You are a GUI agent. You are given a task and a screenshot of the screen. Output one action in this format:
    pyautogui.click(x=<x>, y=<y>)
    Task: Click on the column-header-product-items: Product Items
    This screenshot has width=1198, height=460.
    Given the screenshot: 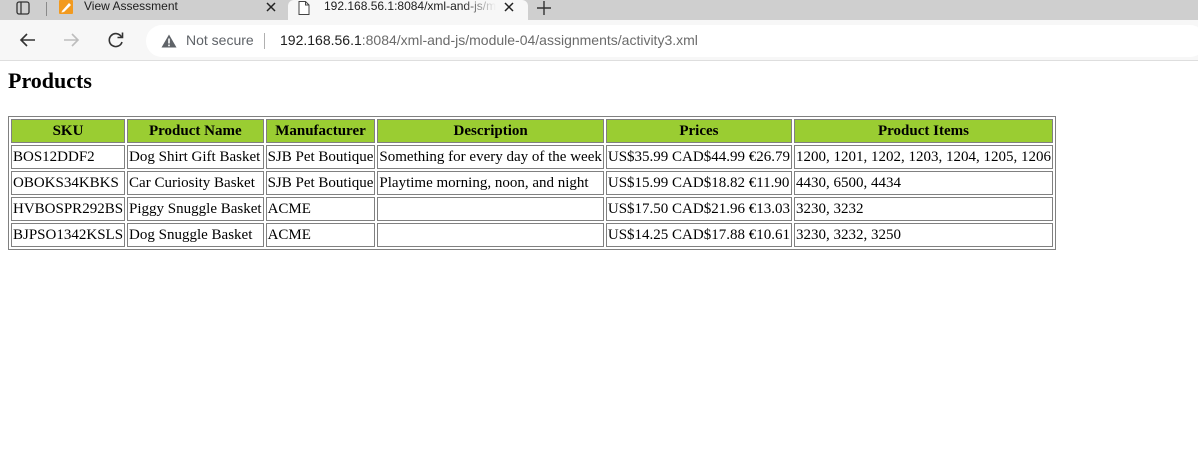 What is the action you would take?
    pyautogui.click(x=923, y=131)
    